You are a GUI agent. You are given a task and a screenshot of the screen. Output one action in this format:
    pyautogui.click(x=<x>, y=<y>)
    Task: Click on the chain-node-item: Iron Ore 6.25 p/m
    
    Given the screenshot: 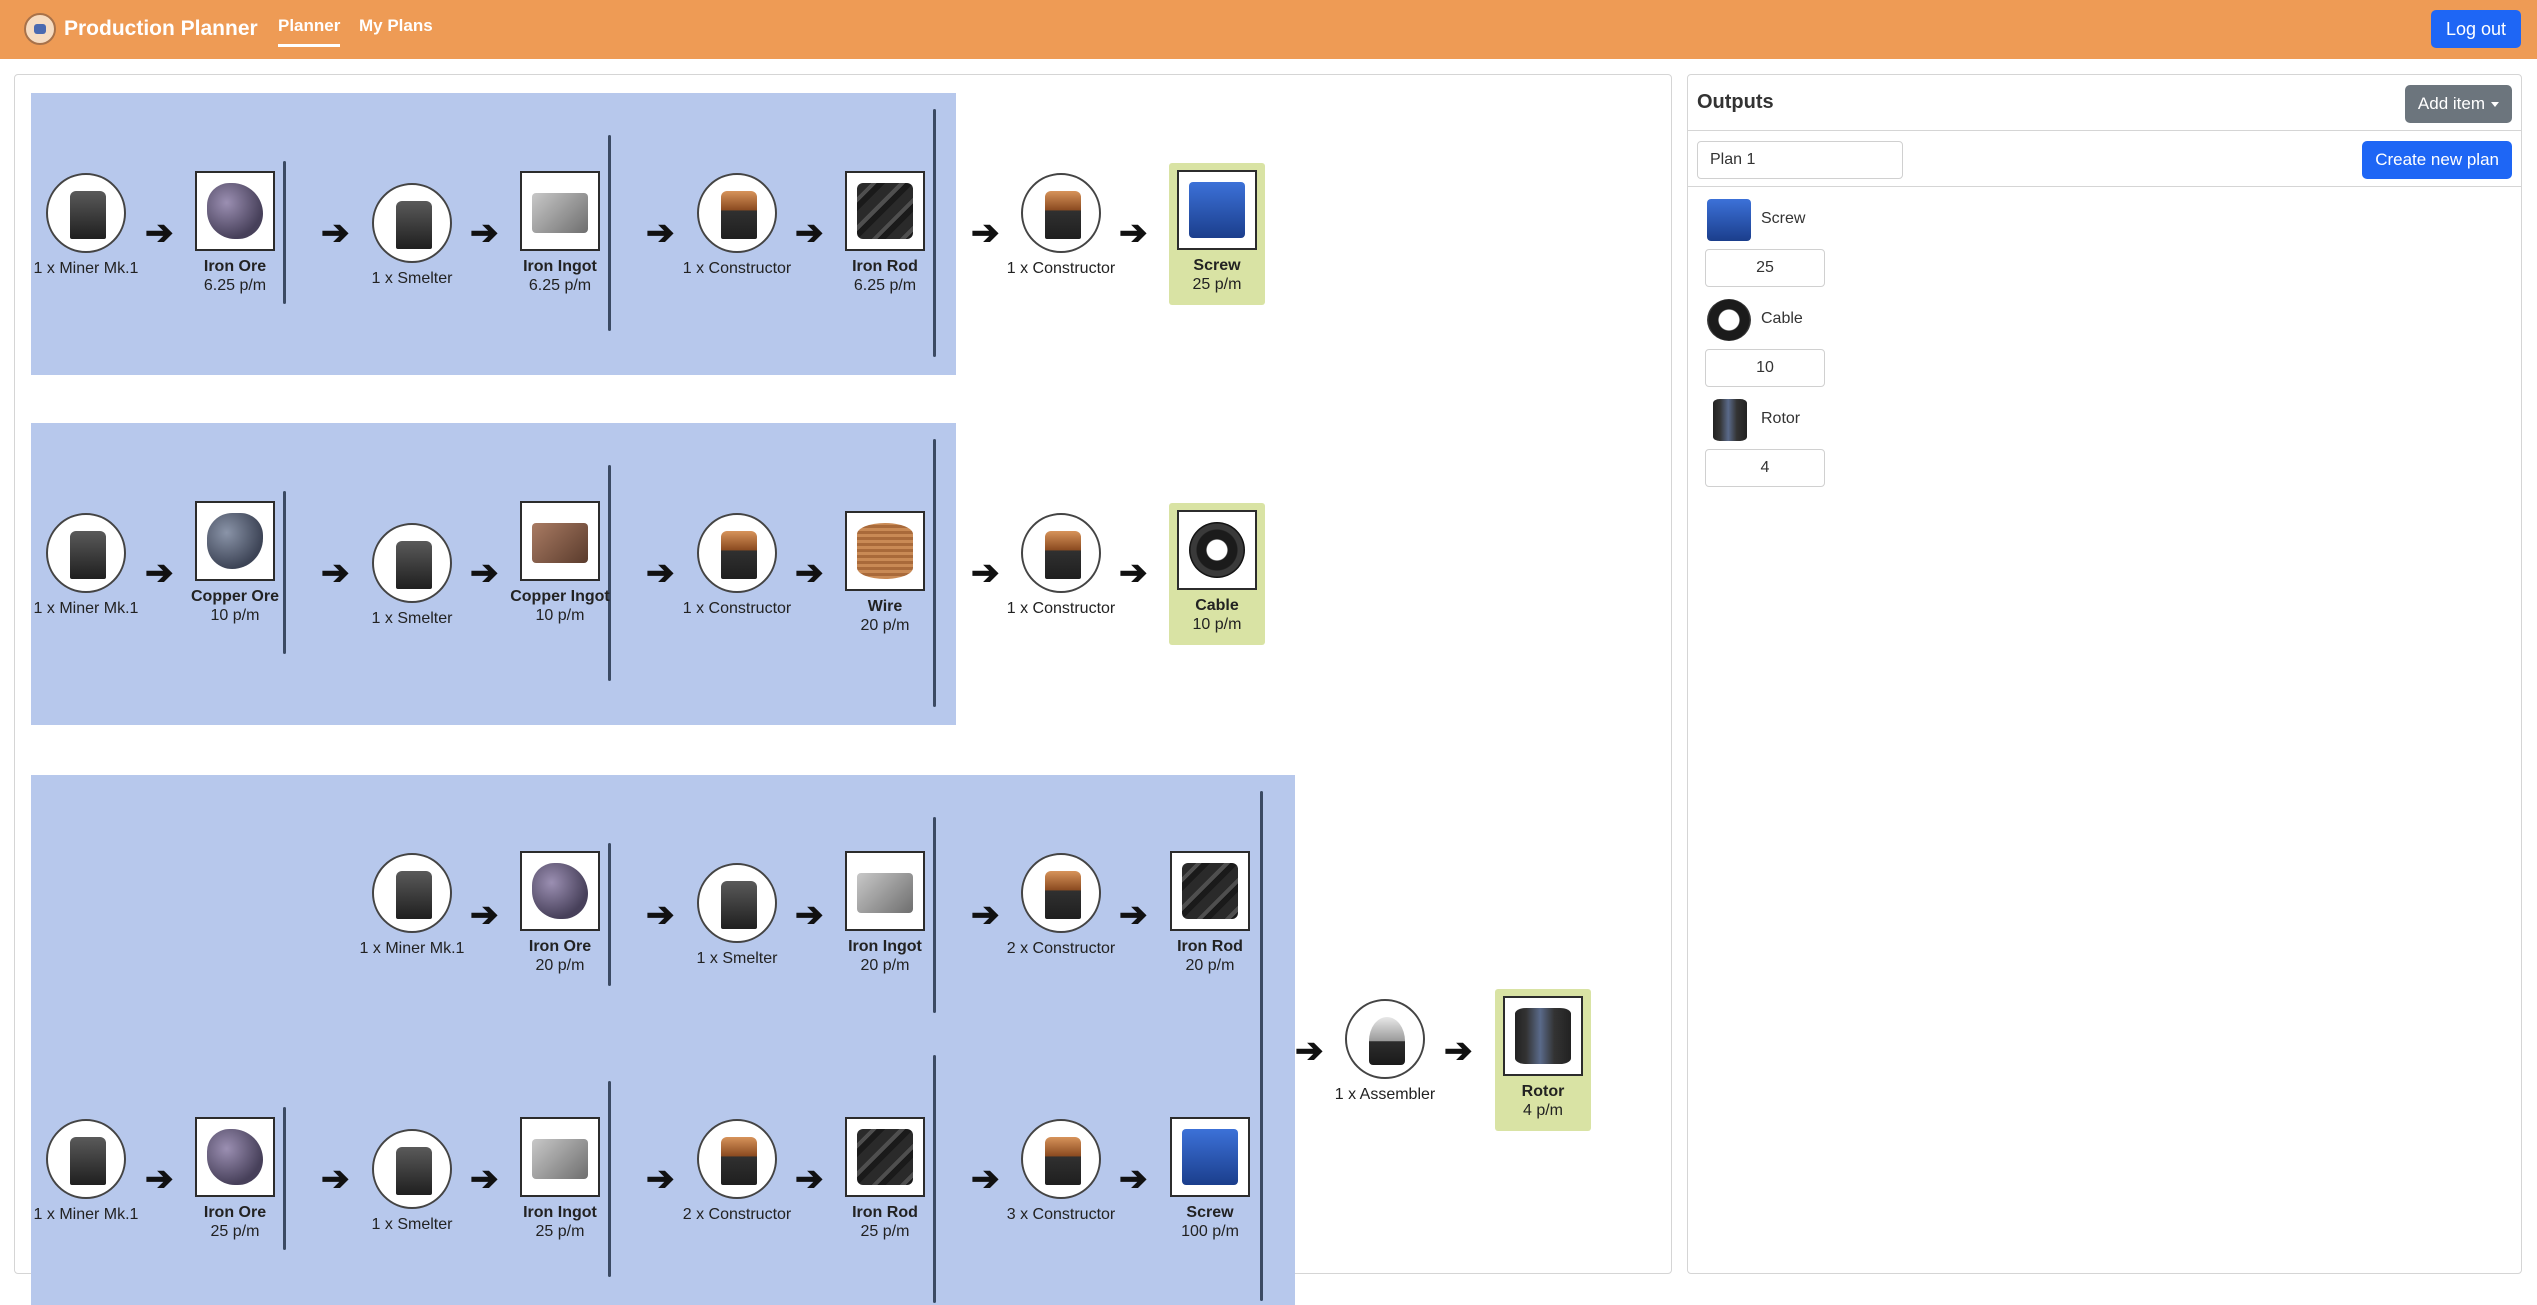 What is the action you would take?
    pyautogui.click(x=235, y=233)
    